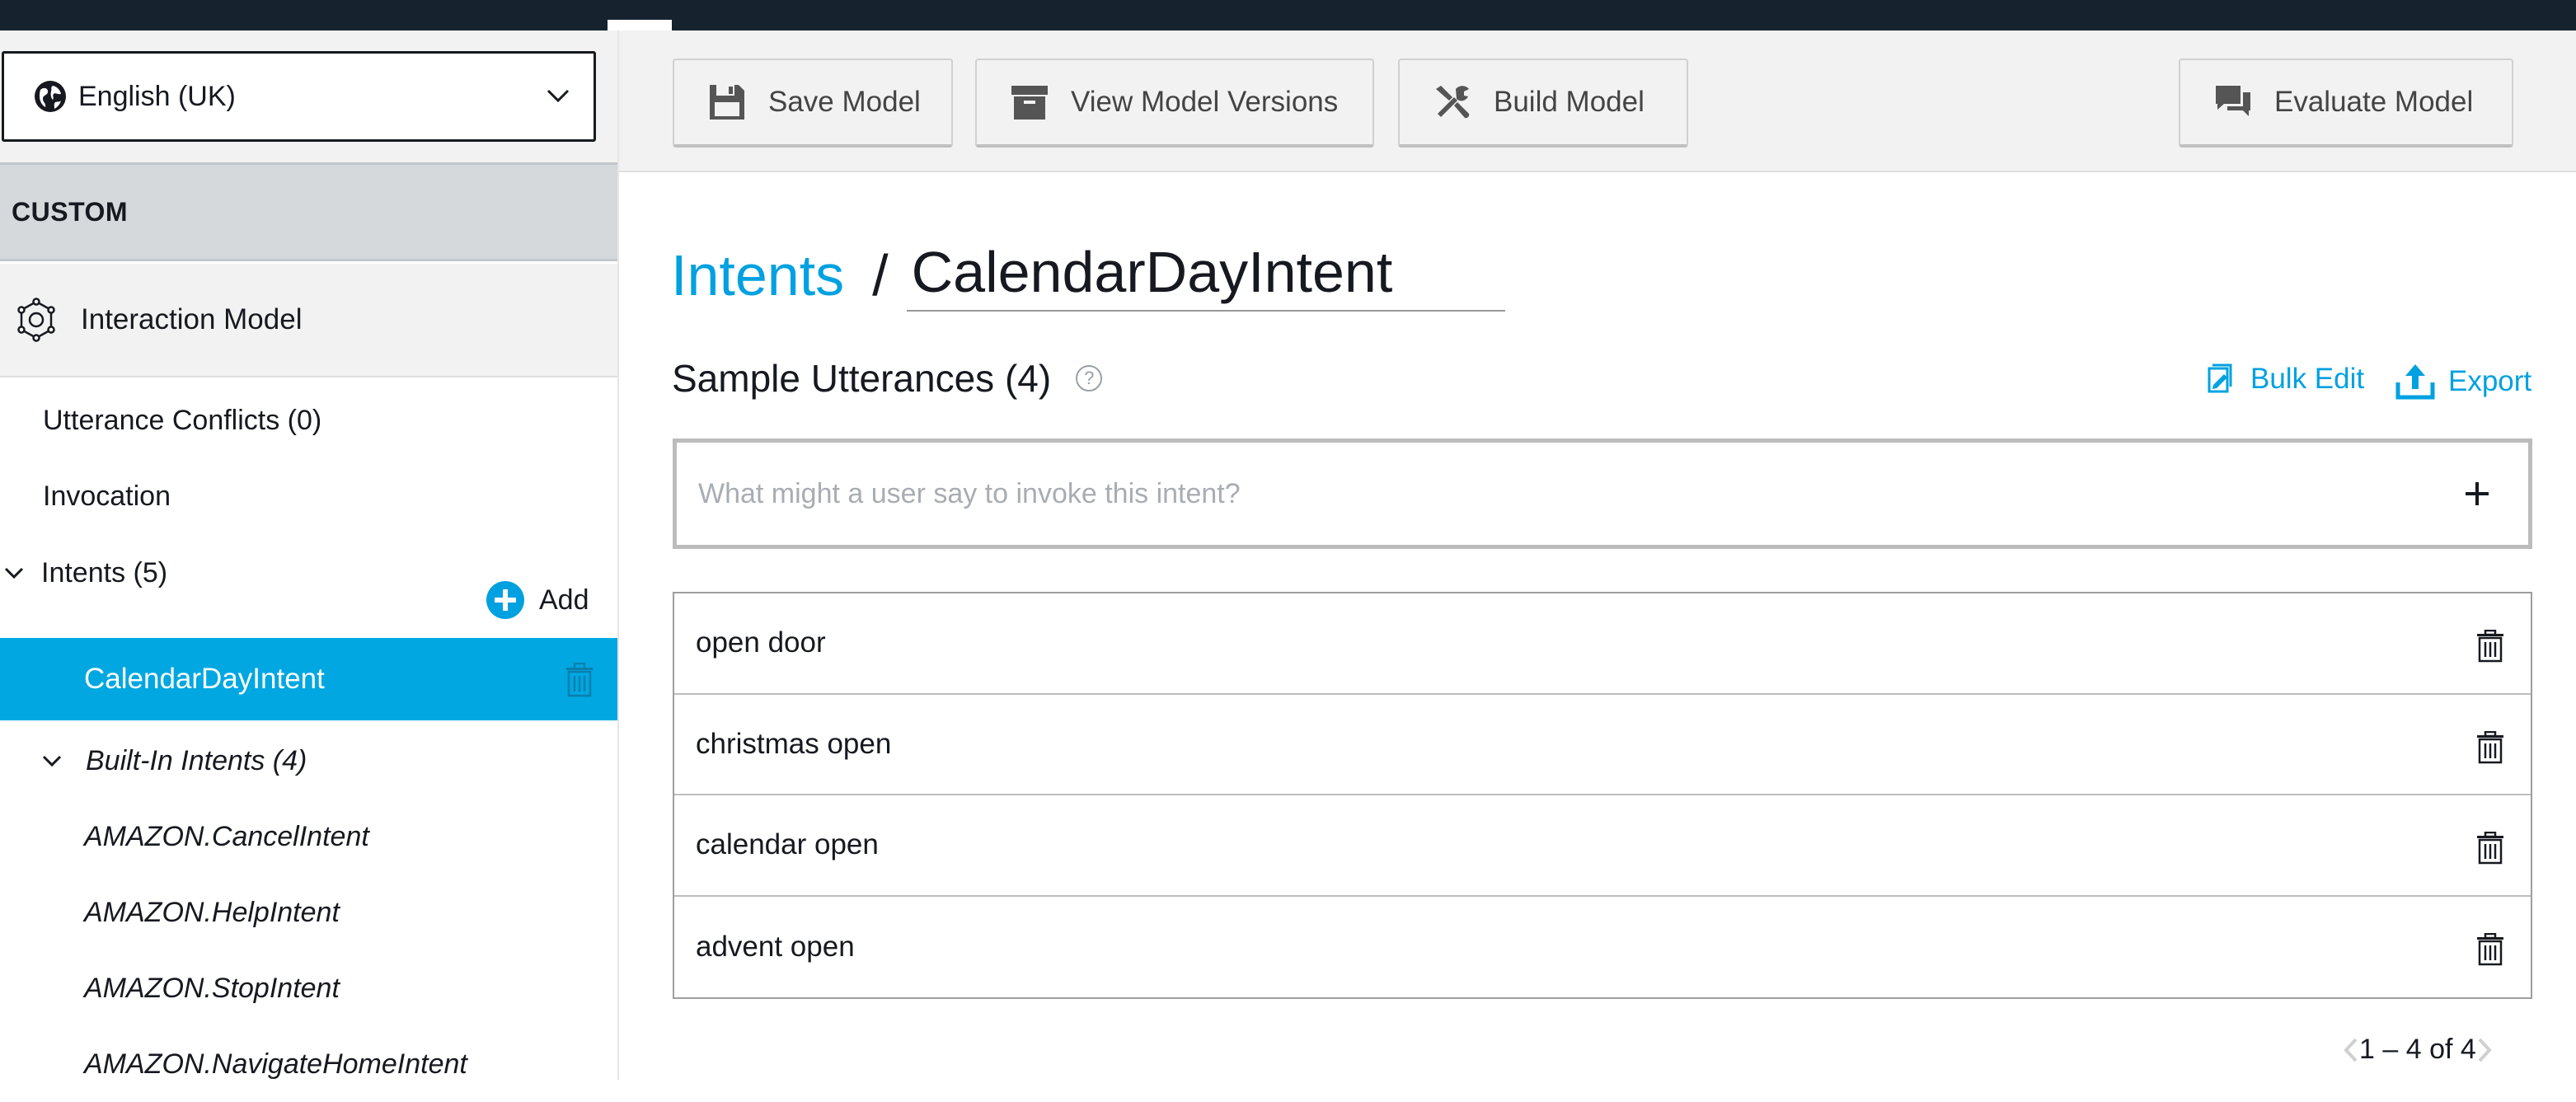 The height and width of the screenshot is (1102, 2576). I want to click on export-label: Export, so click(2490, 381).